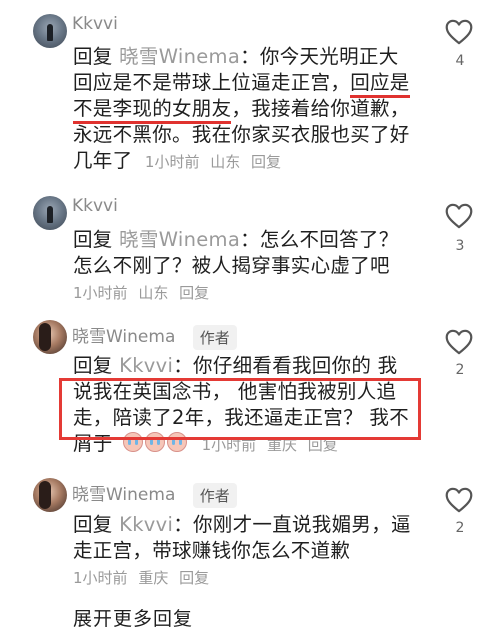  What do you see at coordinates (153, 578) in the screenshot?
I see `location: 重庆` at bounding box center [153, 578].